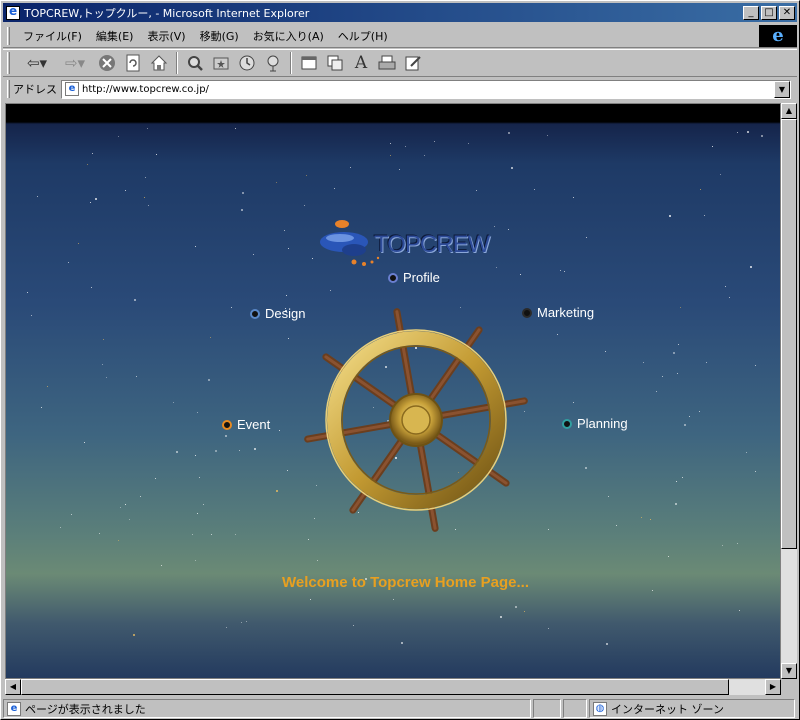  What do you see at coordinates (13, 687) in the screenshot?
I see `scroll-left-button: ◀` at bounding box center [13, 687].